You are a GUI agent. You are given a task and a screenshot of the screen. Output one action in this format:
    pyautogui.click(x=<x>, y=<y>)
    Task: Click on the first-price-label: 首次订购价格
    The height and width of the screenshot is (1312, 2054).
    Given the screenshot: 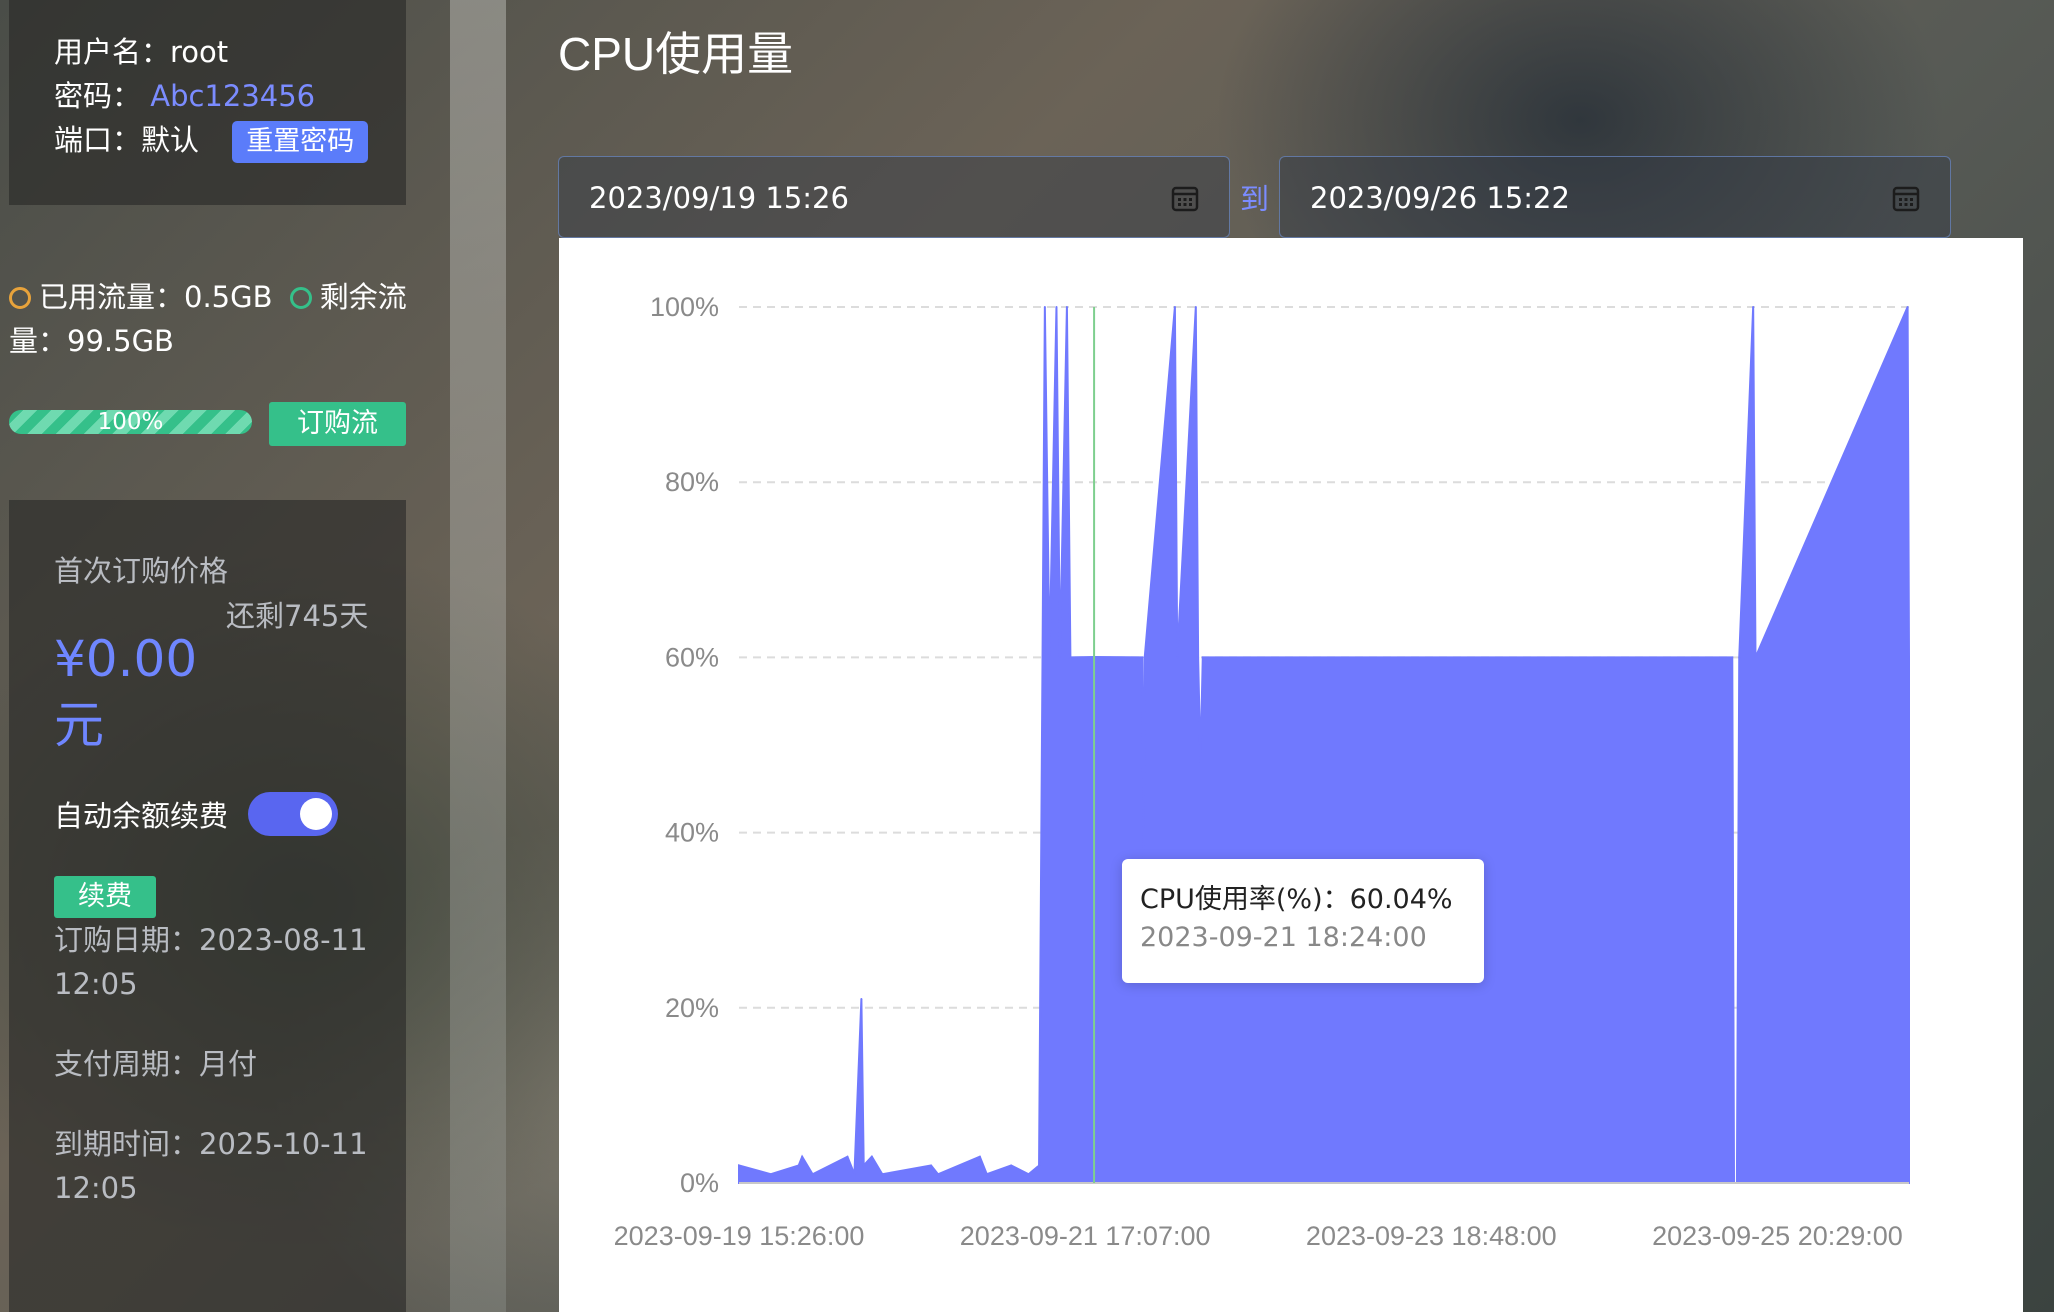 What is the action you would take?
    pyautogui.click(x=141, y=571)
    